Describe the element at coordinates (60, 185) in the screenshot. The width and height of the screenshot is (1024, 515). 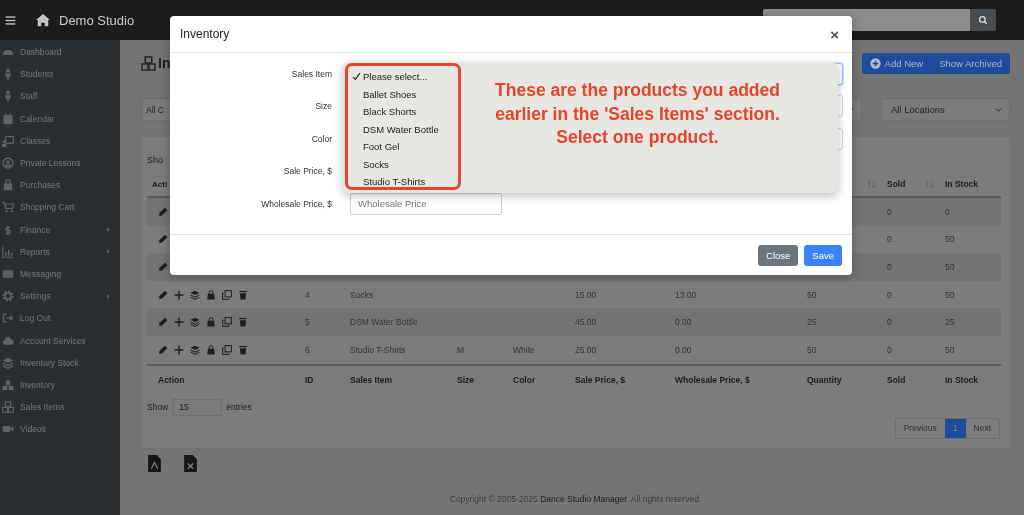
I see `sidebar-item: Purchases` at that location.